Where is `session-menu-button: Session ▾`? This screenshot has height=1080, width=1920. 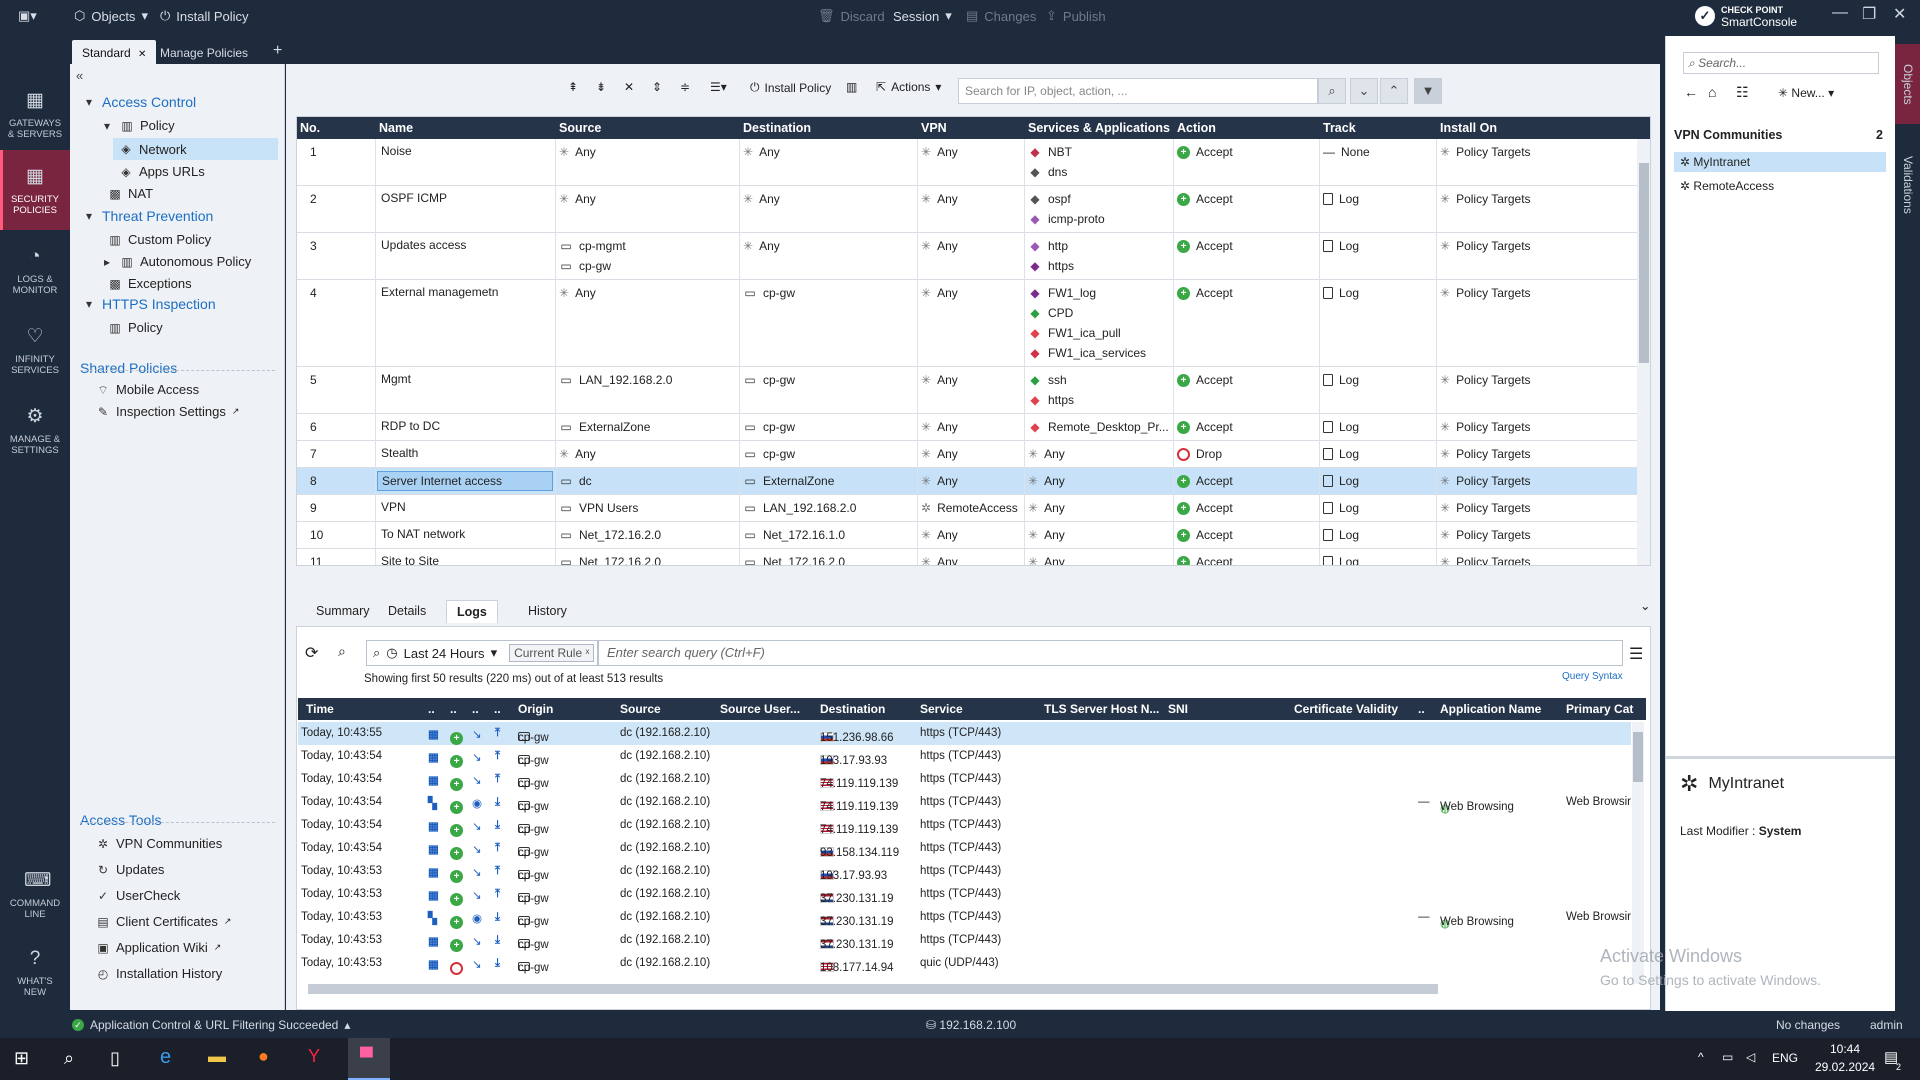 session-menu-button: Session ▾ is located at coordinates (922, 16).